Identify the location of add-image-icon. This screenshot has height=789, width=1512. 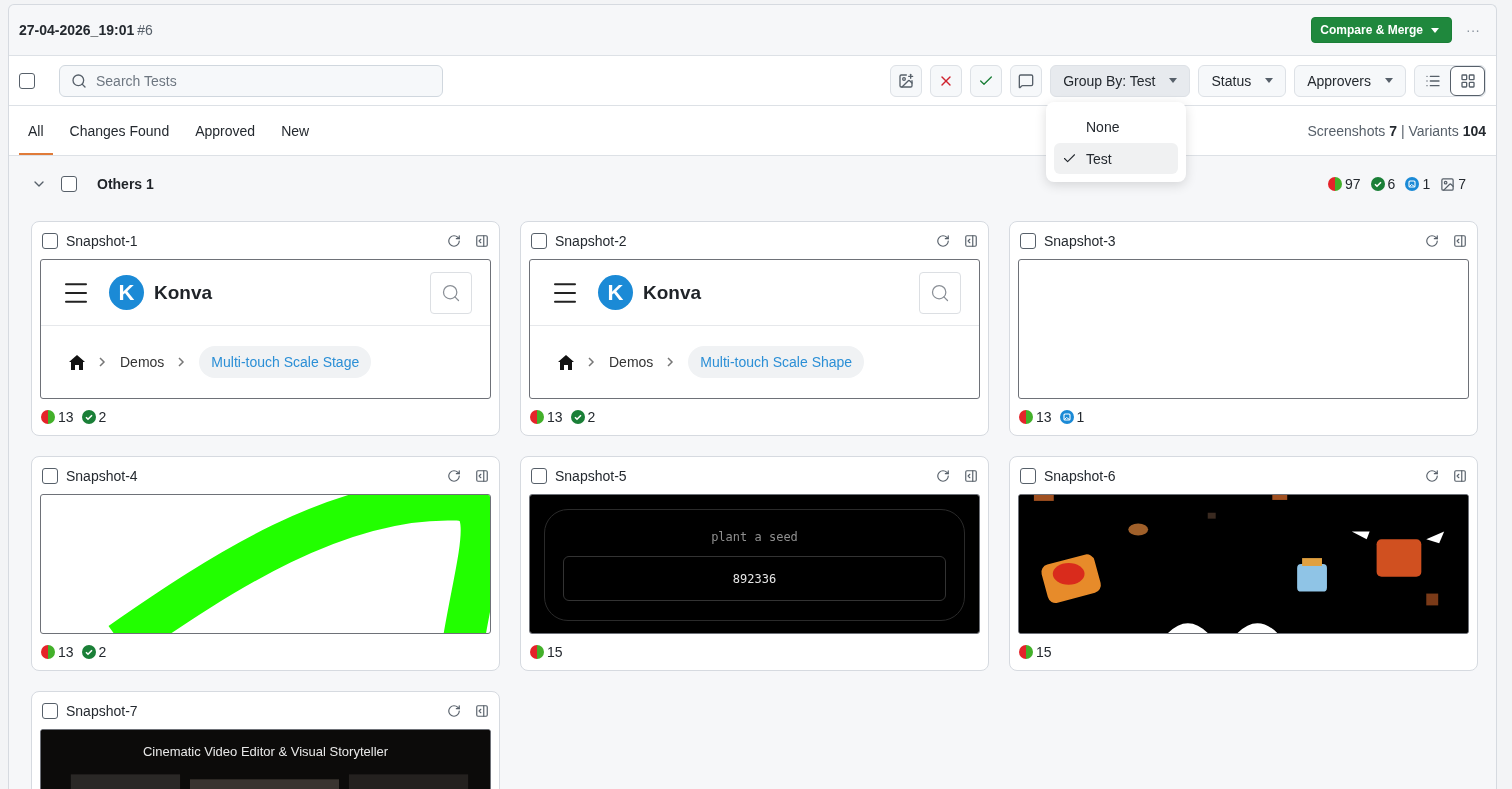
(906, 80).